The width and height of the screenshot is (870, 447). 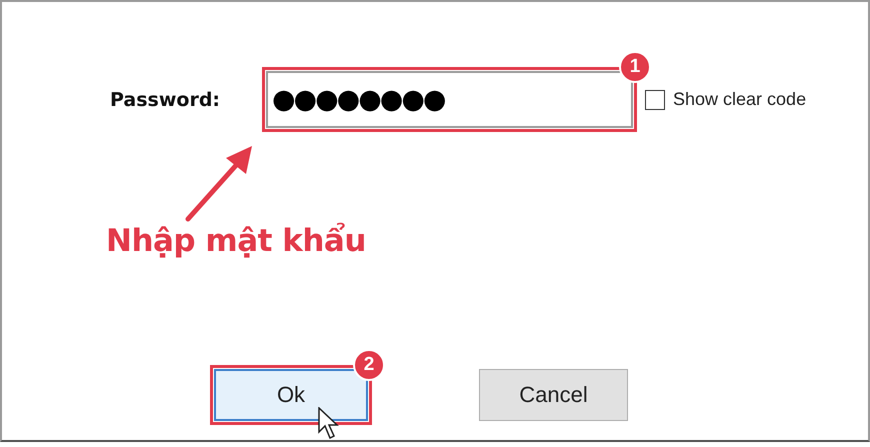 What do you see at coordinates (635, 67) in the screenshot?
I see `step-badge: 1` at bounding box center [635, 67].